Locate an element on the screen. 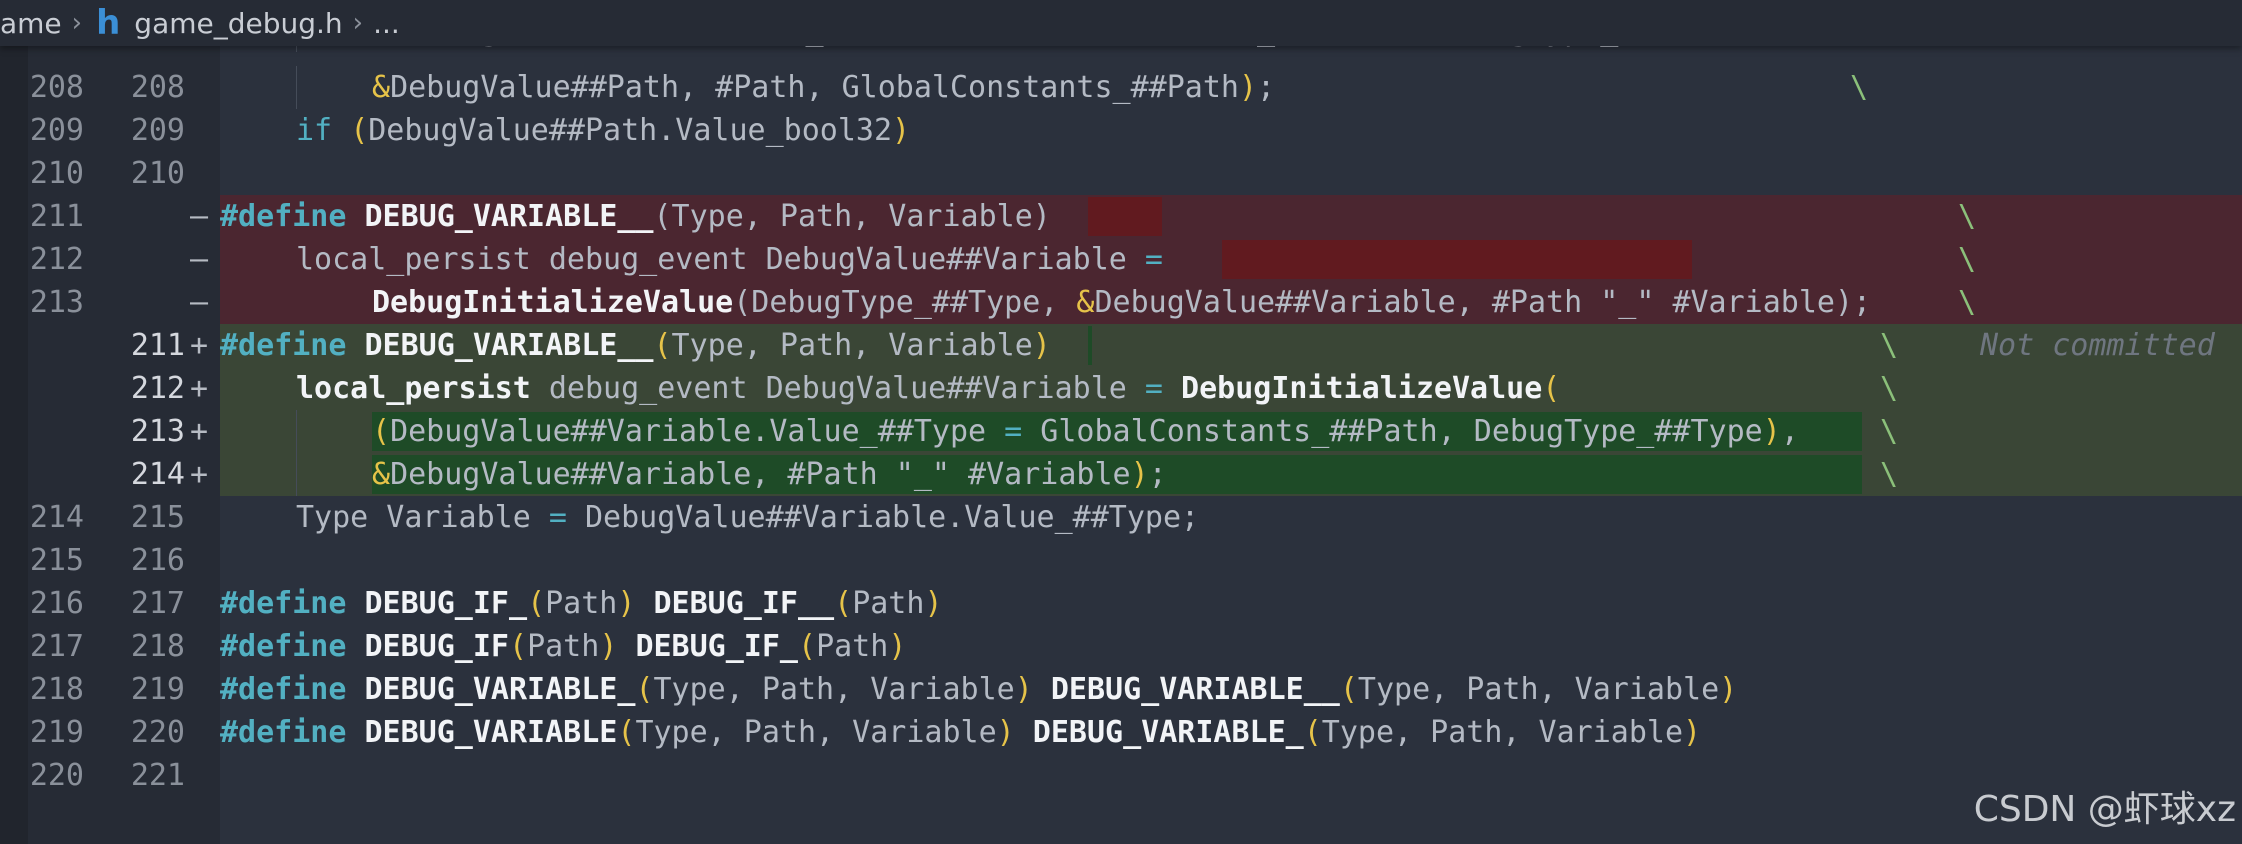 The height and width of the screenshot is (844, 2242). old-line-number: 209 is located at coordinates (56, 130).